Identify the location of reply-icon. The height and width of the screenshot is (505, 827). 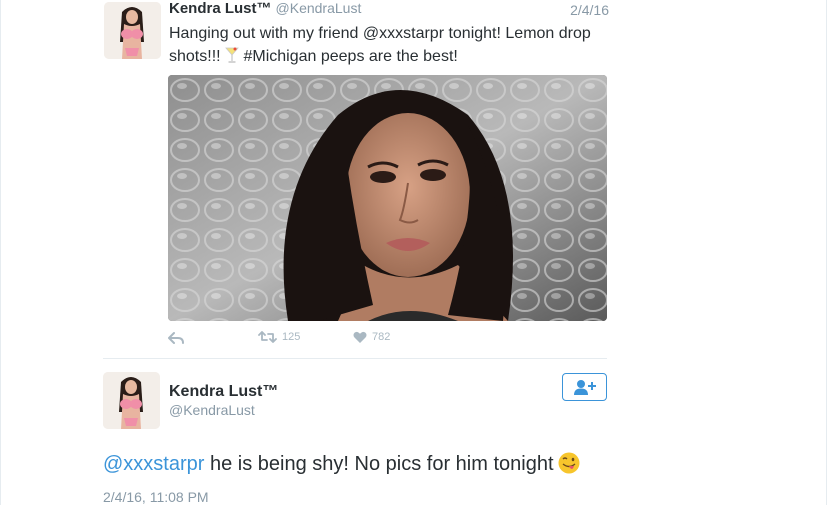
(176, 338).